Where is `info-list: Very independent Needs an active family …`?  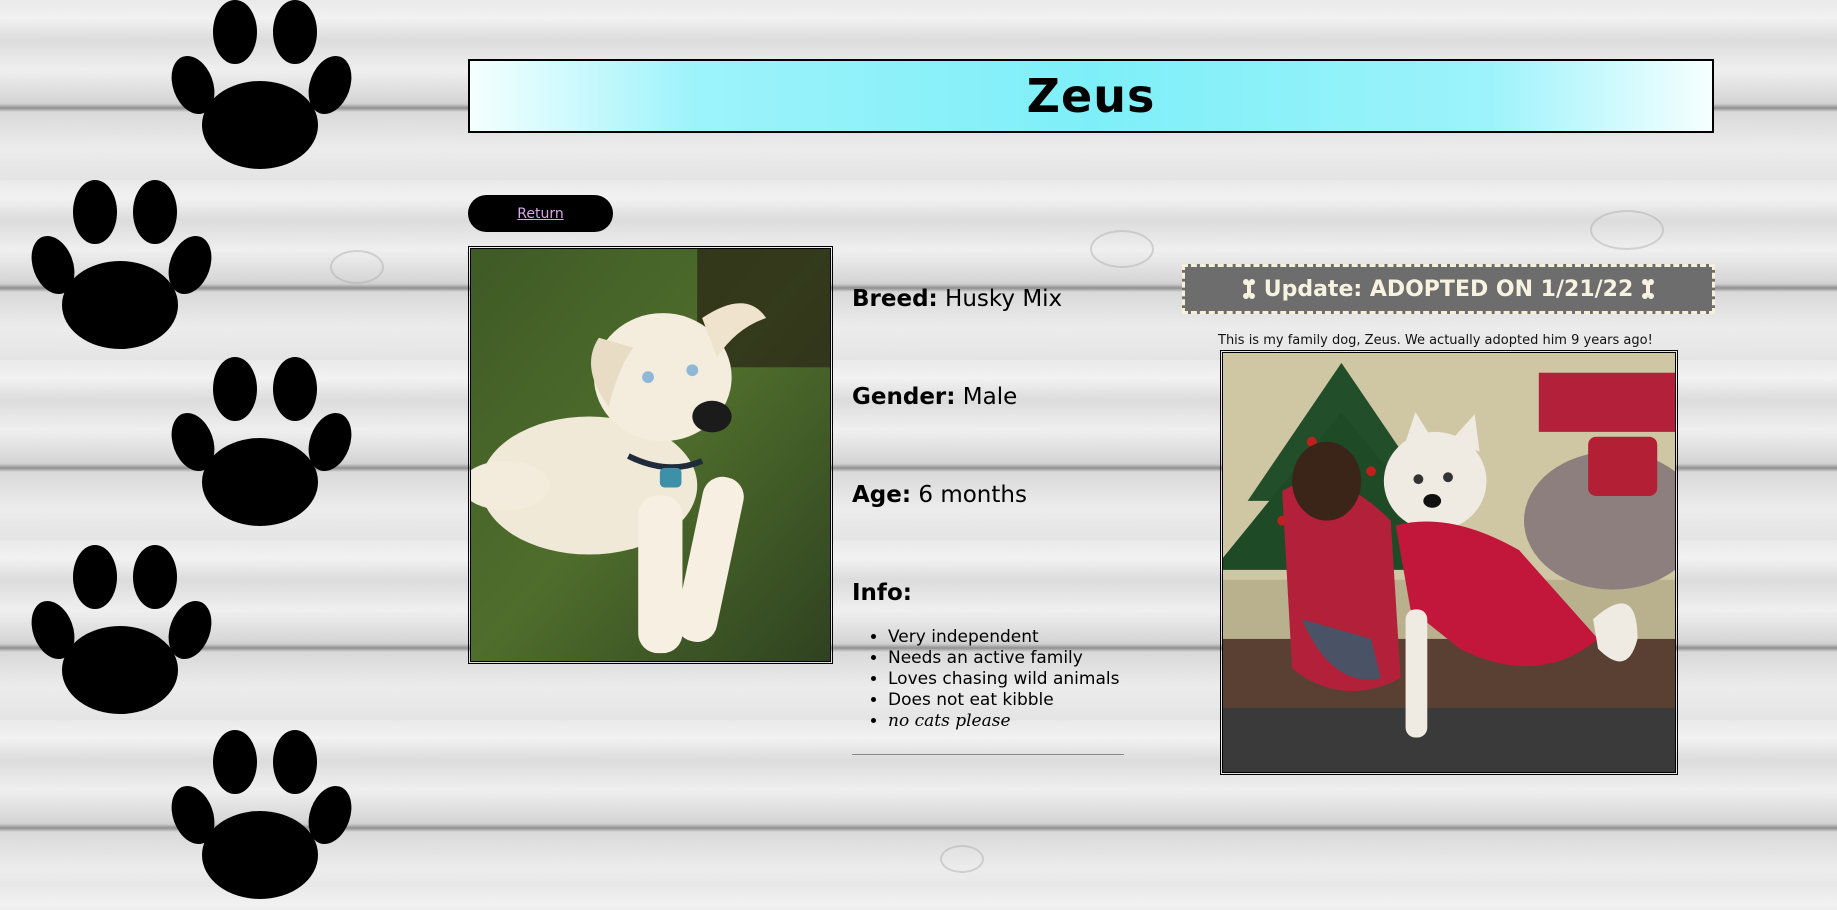
info-list: Very independent Needs an active family … is located at coordinates (985, 679).